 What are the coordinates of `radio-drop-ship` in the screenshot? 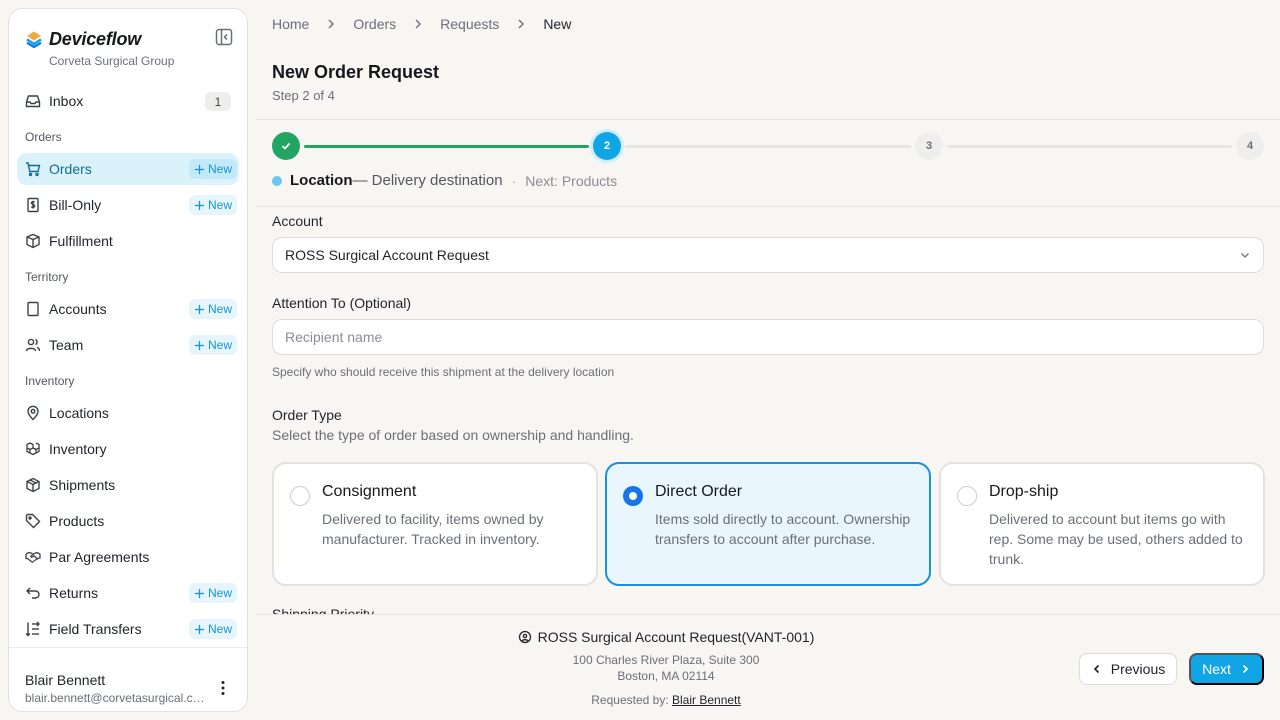 It's located at (967, 496).